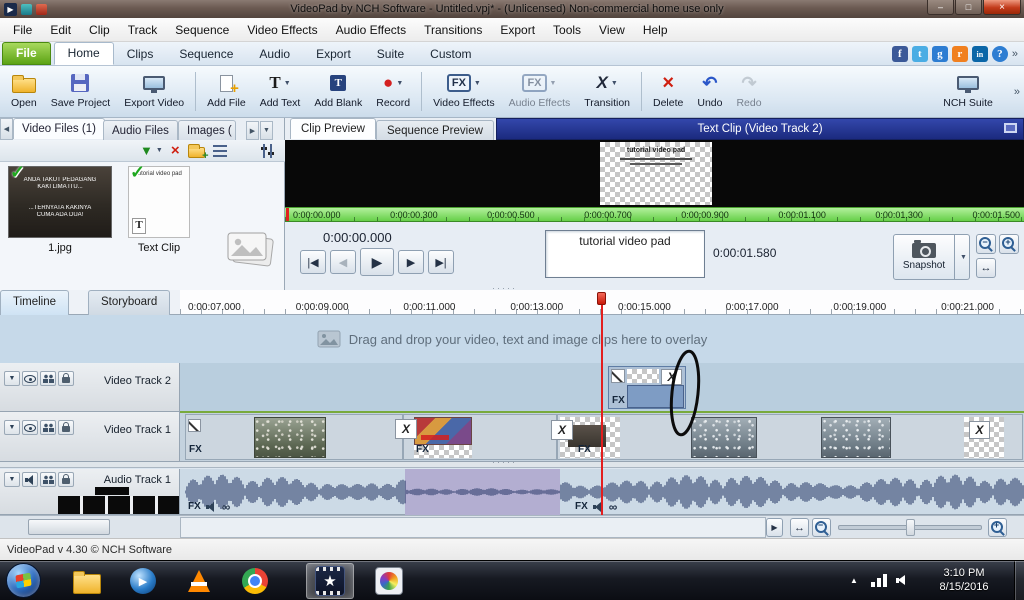 The height and width of the screenshot is (600, 1024). I want to click on undo-button: ↶ Undo, so click(709, 91).